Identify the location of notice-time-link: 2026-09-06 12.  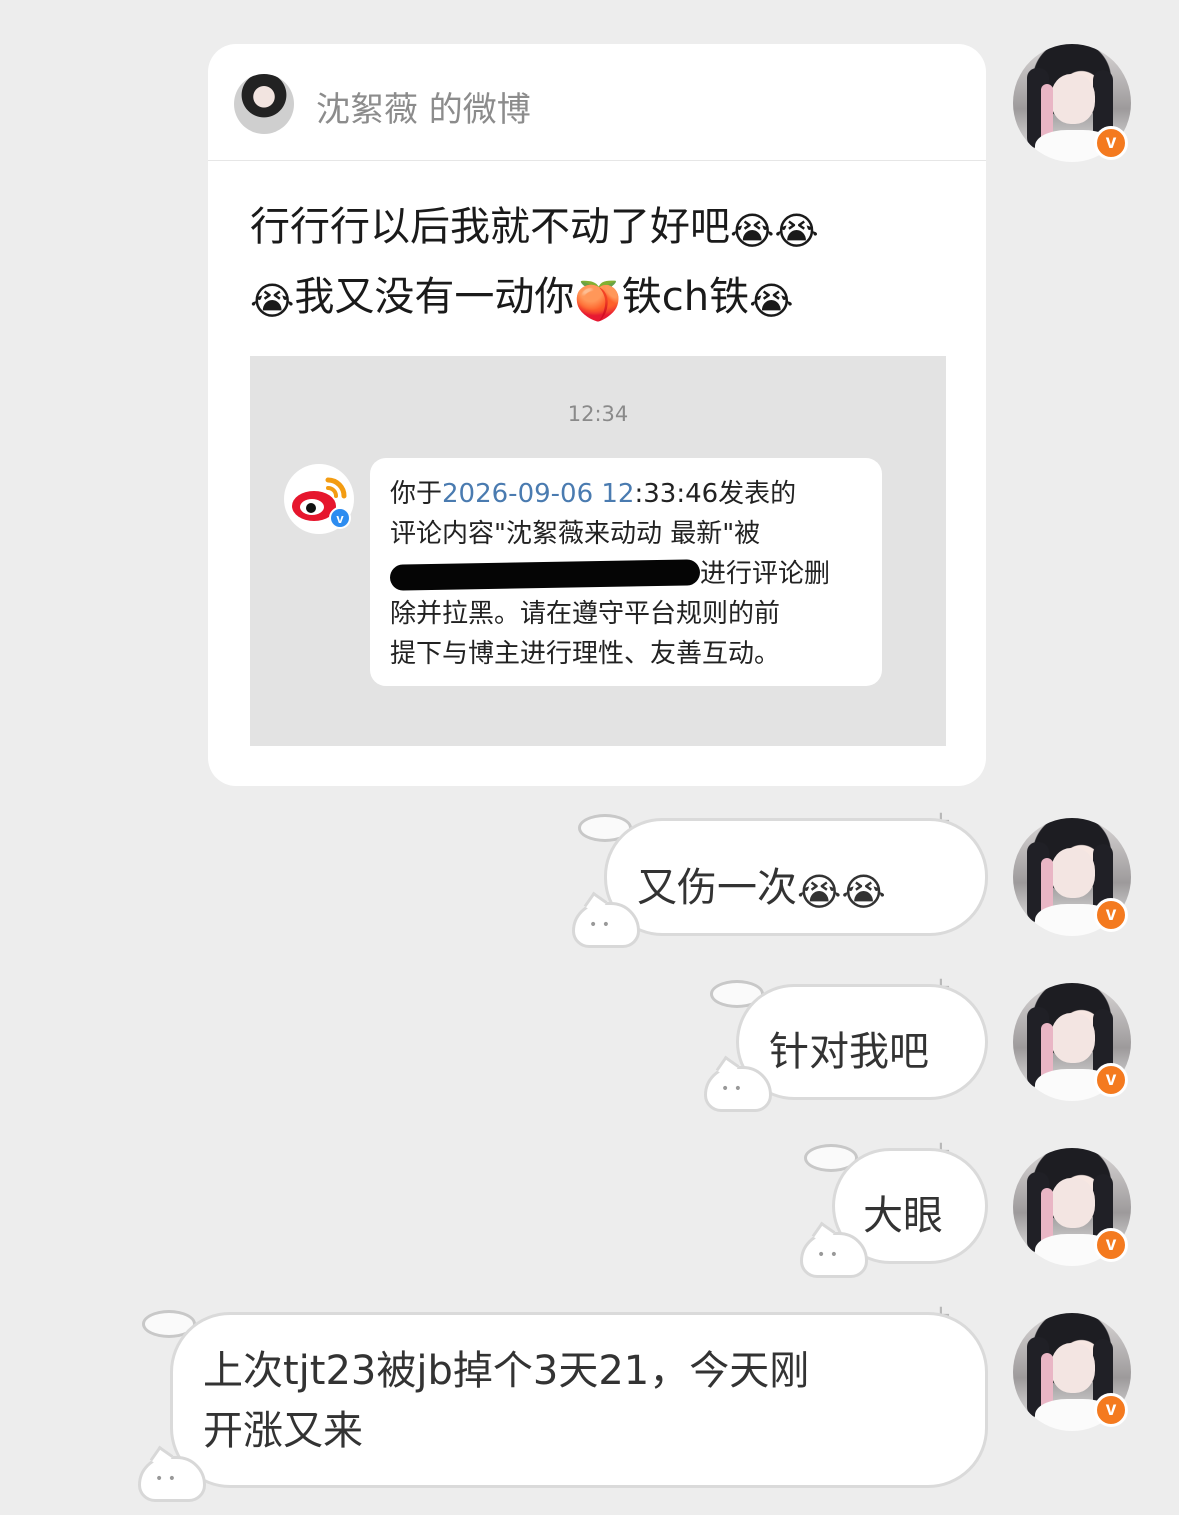
(538, 494).